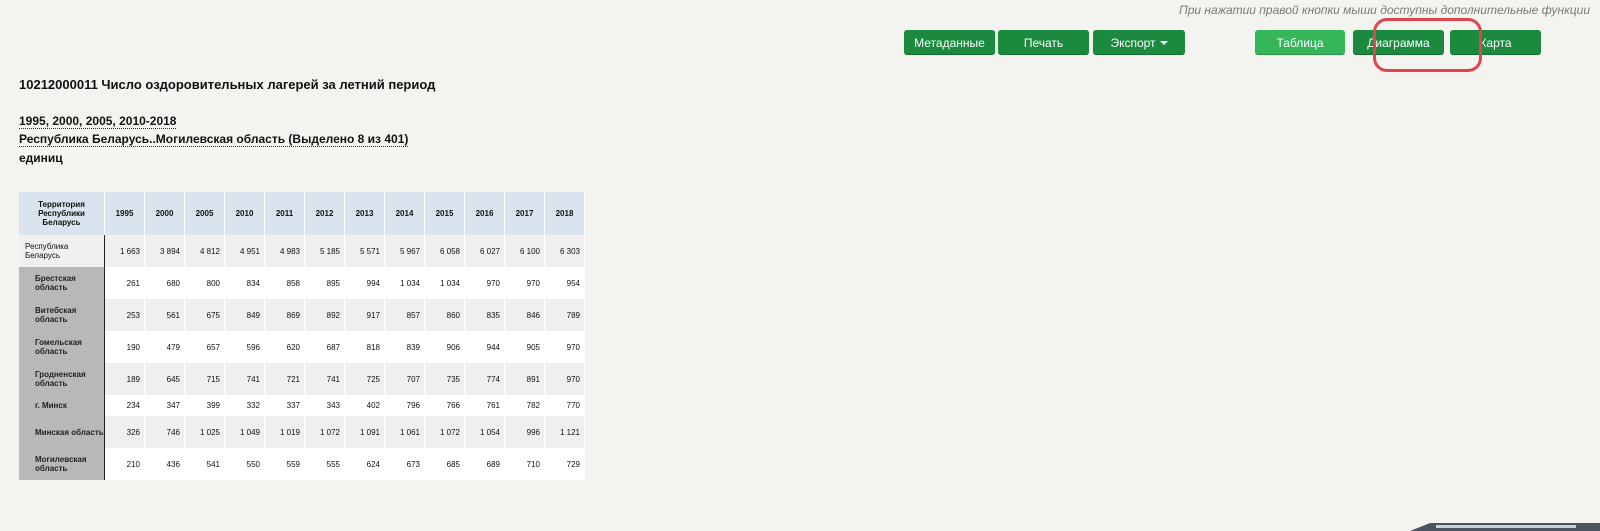  What do you see at coordinates (444, 464) in the screenshot?
I see `table-cell: 685` at bounding box center [444, 464].